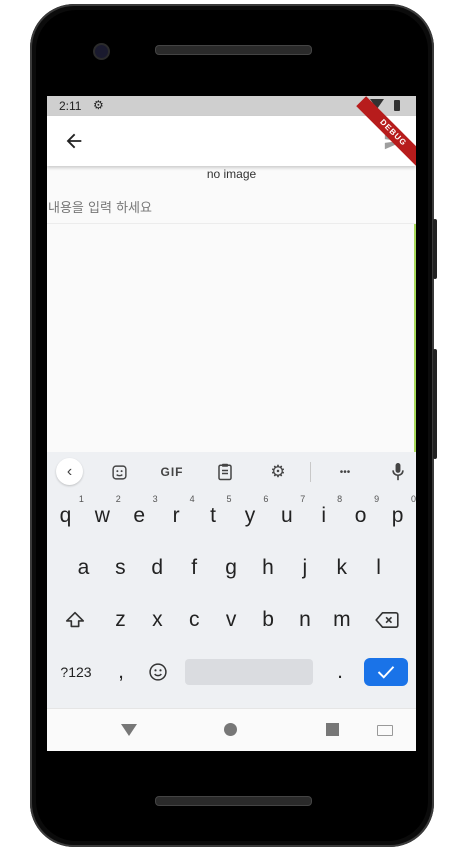 This screenshot has width=467, height=864. I want to click on key-k: k, so click(341, 568).